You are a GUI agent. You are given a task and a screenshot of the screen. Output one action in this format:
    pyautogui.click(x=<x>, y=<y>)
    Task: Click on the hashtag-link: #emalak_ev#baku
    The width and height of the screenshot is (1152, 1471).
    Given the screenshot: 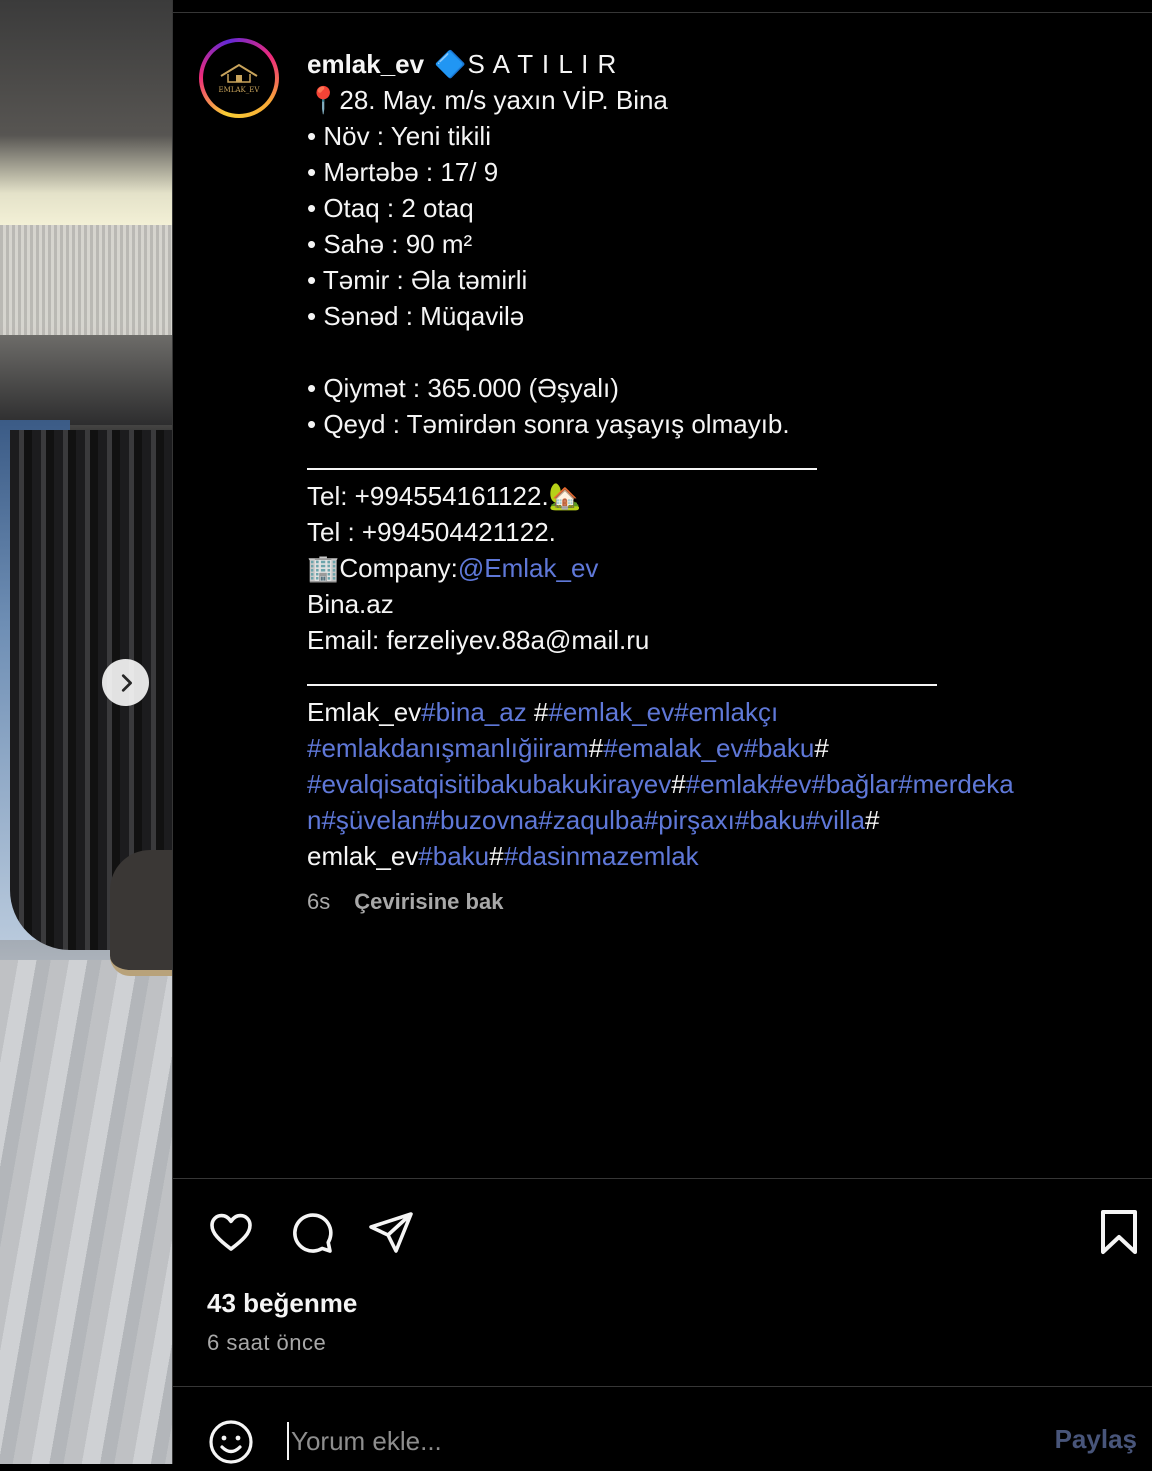 What is the action you would take?
    pyautogui.click(x=708, y=748)
    